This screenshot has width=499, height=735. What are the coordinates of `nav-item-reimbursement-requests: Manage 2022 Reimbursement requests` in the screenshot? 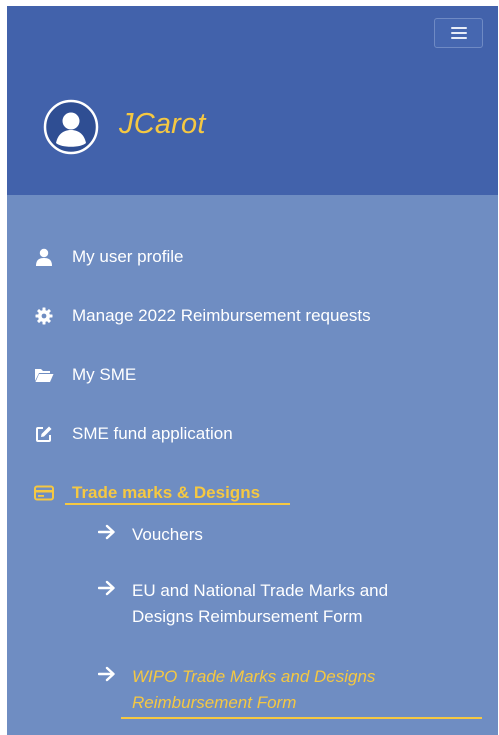 It's located at (202, 316).